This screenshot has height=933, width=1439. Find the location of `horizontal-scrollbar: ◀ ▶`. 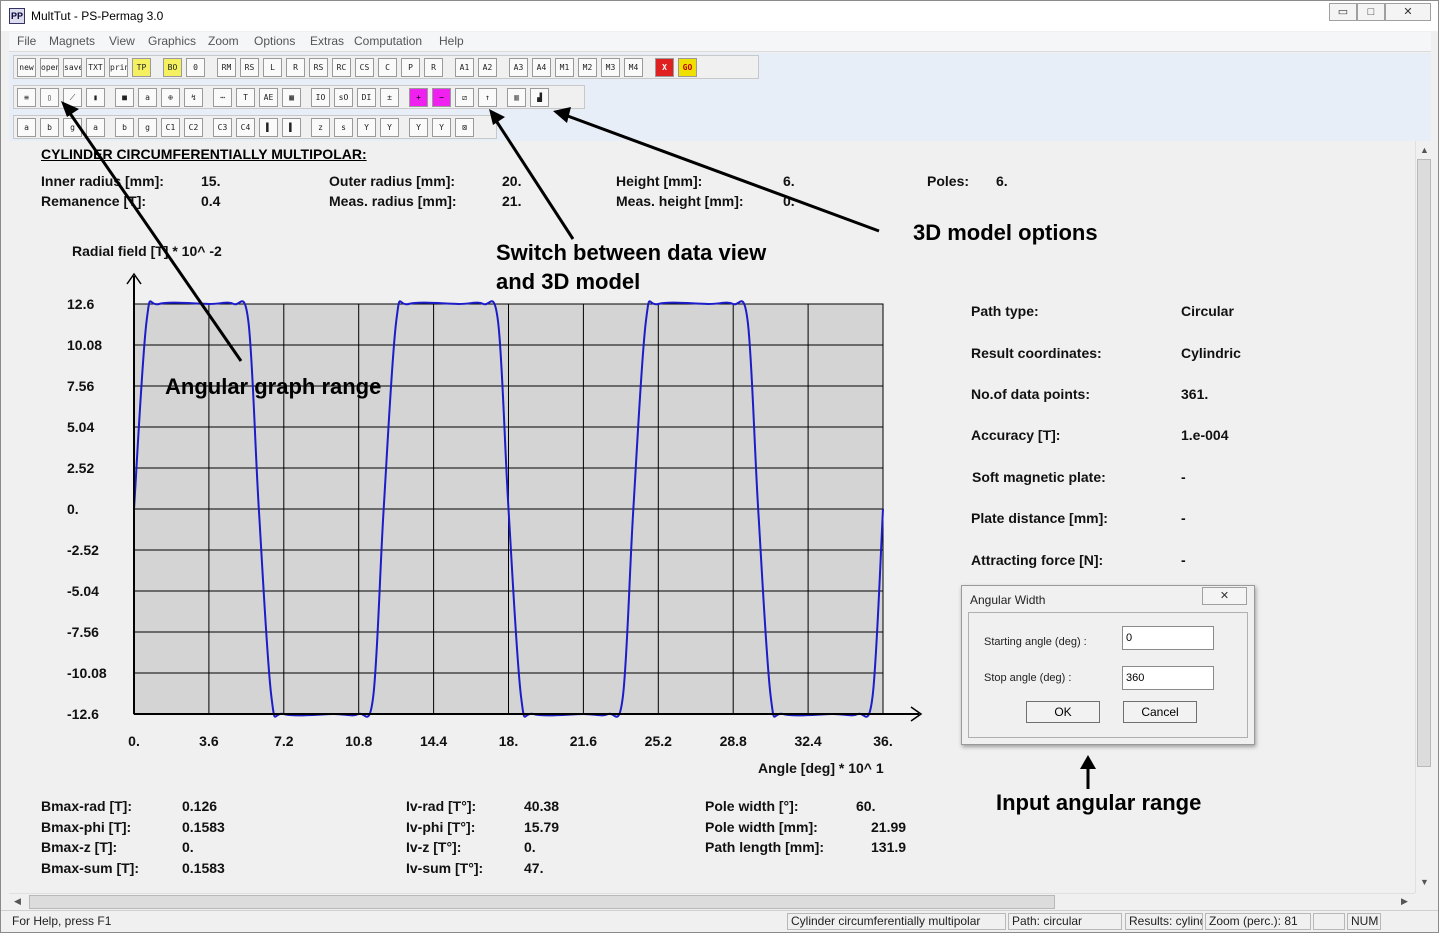

horizontal-scrollbar: ◀ ▶ is located at coordinates (712, 901).